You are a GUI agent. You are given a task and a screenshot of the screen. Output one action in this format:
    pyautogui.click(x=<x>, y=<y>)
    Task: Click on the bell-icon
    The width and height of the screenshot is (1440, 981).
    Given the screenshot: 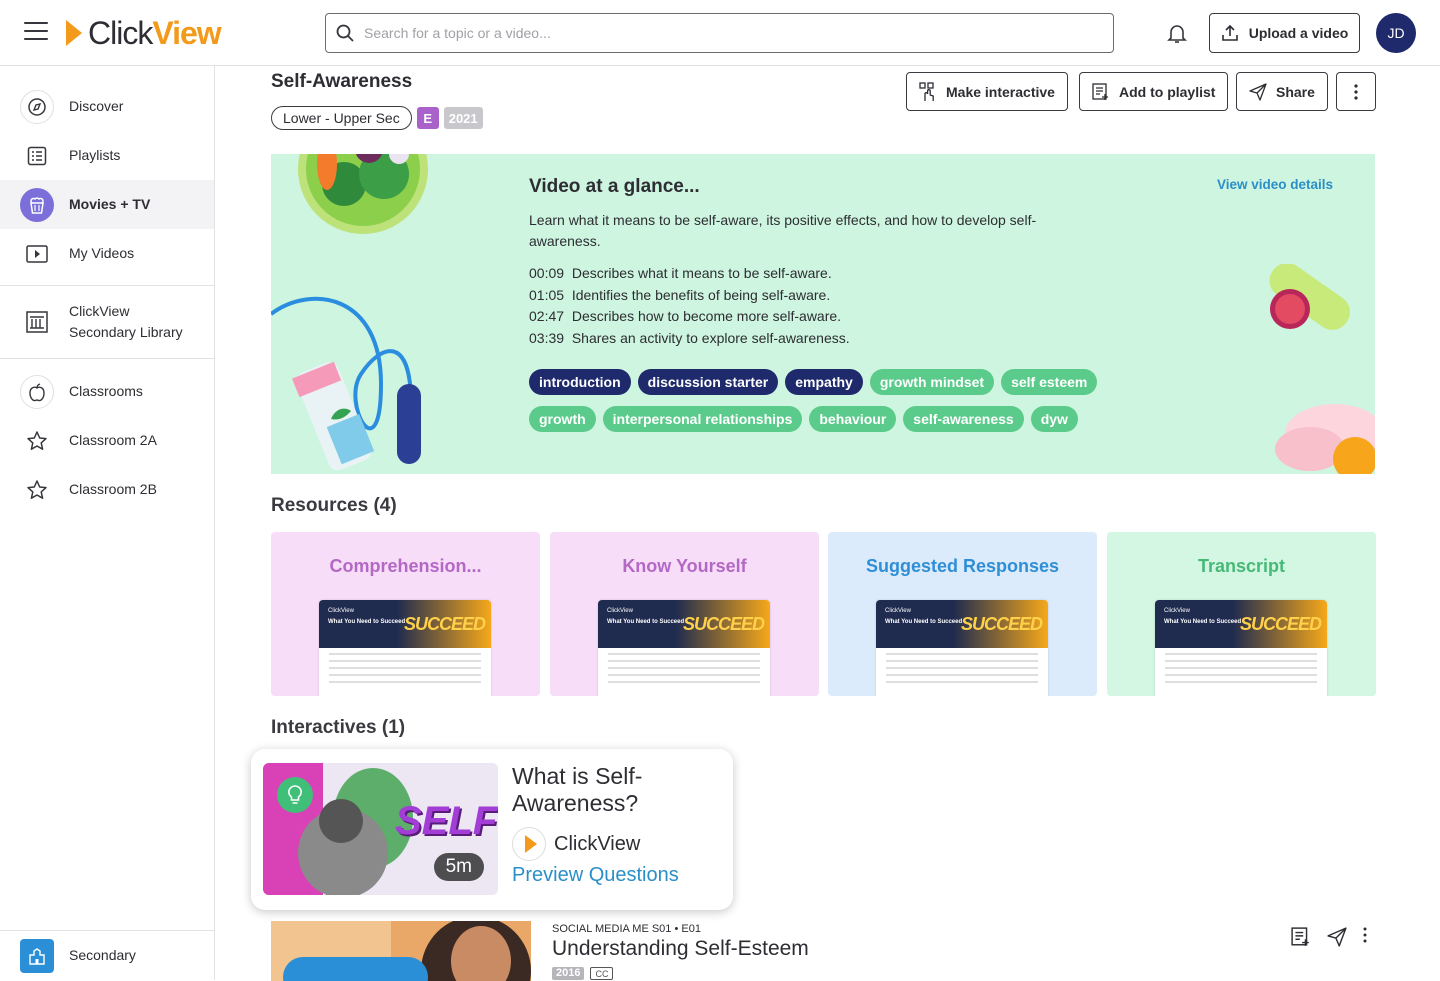 What is the action you would take?
    pyautogui.click(x=1177, y=33)
    